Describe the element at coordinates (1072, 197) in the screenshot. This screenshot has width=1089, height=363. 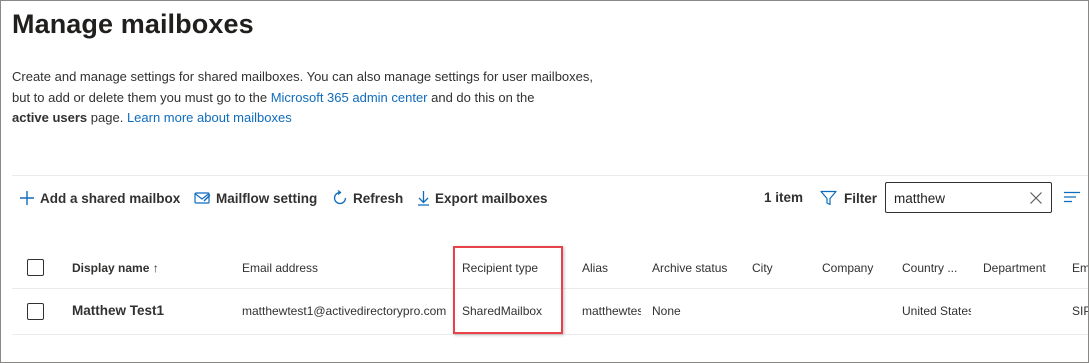
I see `view-options-icon` at that location.